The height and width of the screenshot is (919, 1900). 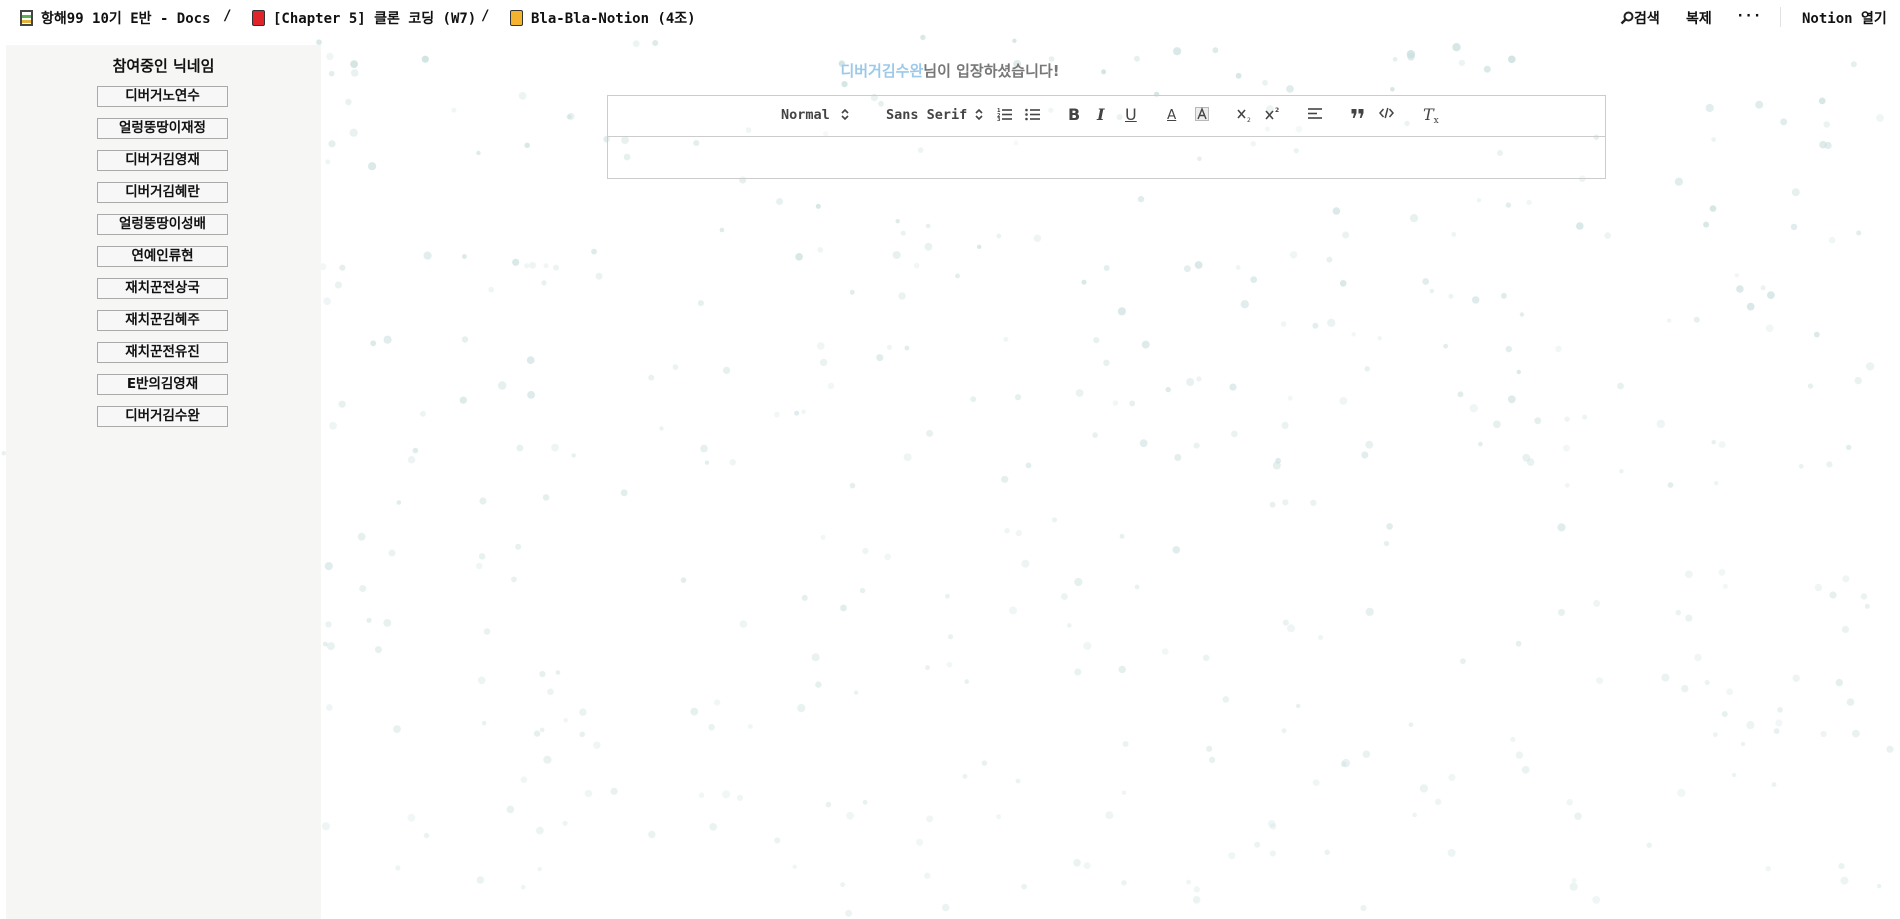 I want to click on align-left-icon, so click(x=1315, y=113).